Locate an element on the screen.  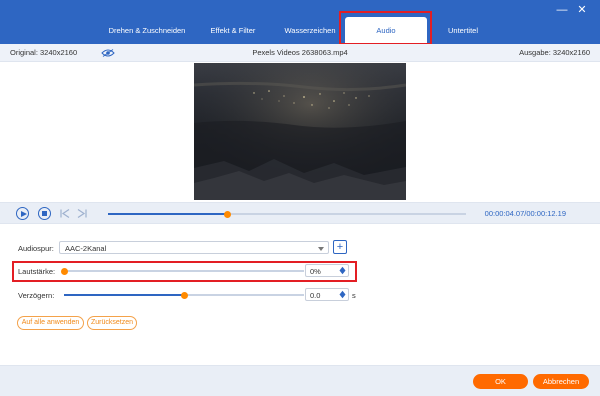
video-filename: Pexels Videos 2638063.mp4 is located at coordinates (300, 52).